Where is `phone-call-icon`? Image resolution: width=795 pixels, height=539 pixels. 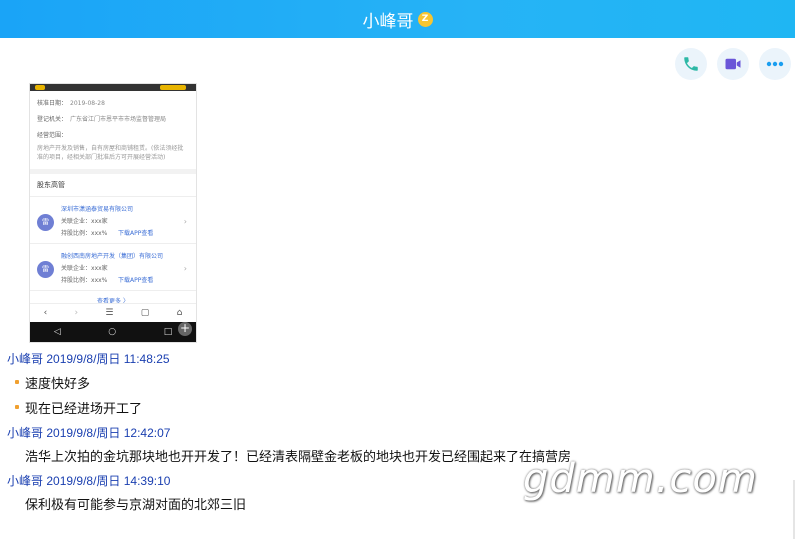
phone-call-icon is located at coordinates (691, 64).